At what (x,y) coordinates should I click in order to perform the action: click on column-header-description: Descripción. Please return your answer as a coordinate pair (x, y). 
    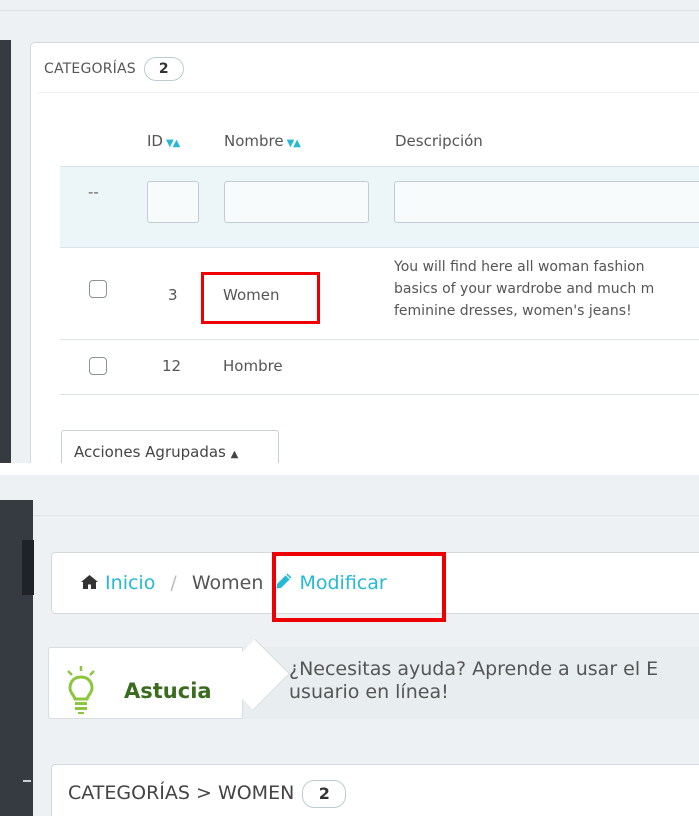
    Looking at the image, I should click on (439, 141).